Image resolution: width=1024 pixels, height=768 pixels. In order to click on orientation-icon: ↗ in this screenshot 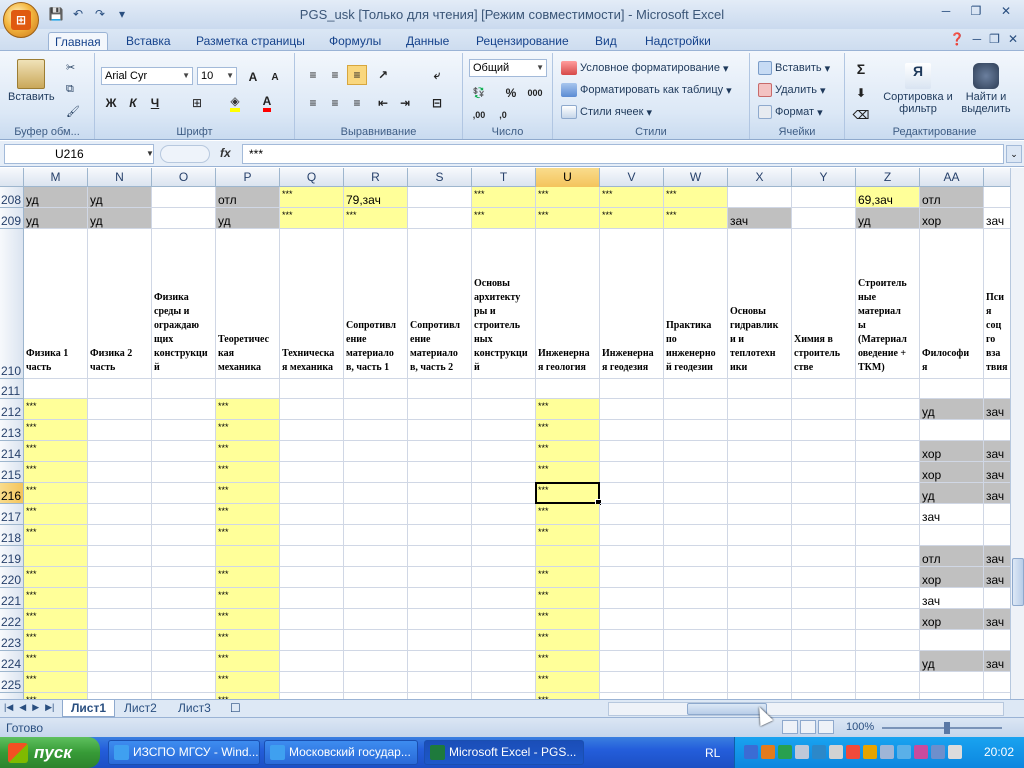, I will do `click(383, 75)`.